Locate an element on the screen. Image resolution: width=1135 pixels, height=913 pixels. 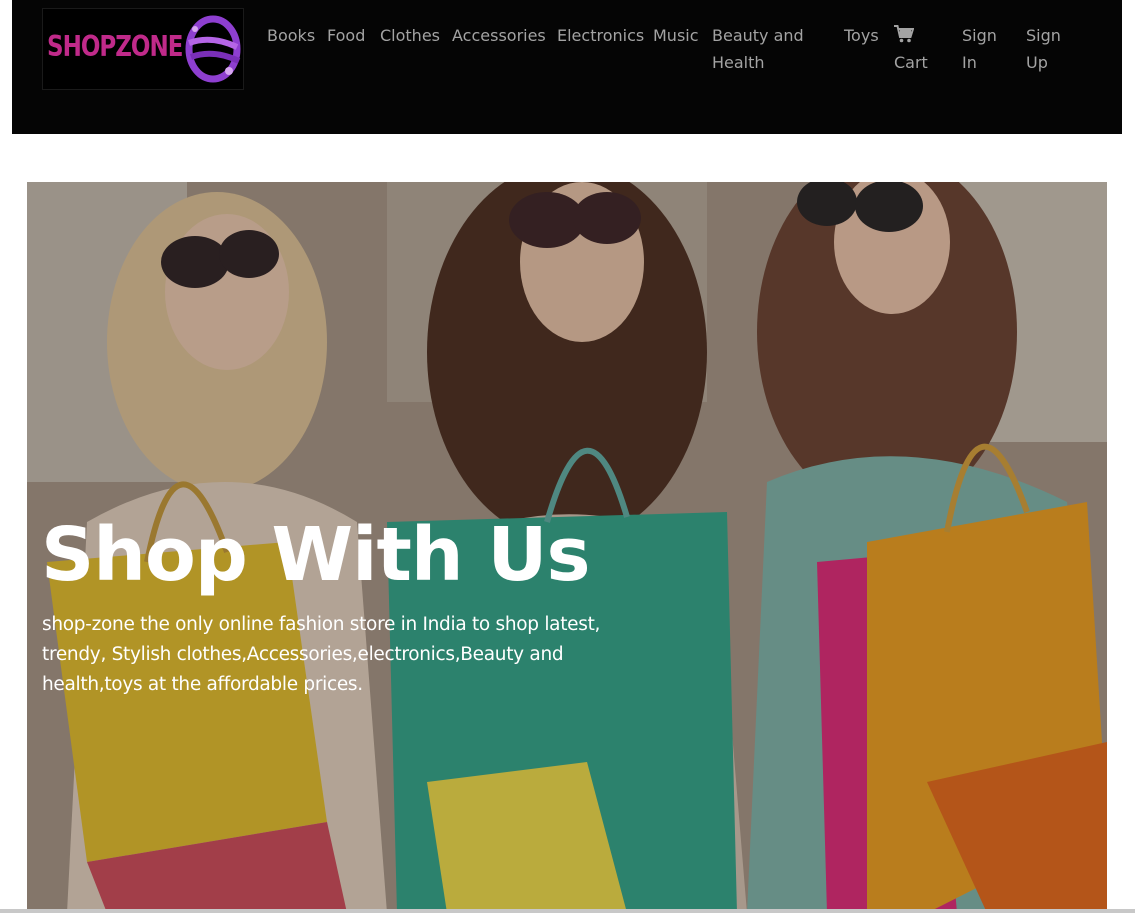
cart-icon is located at coordinates (904, 34).